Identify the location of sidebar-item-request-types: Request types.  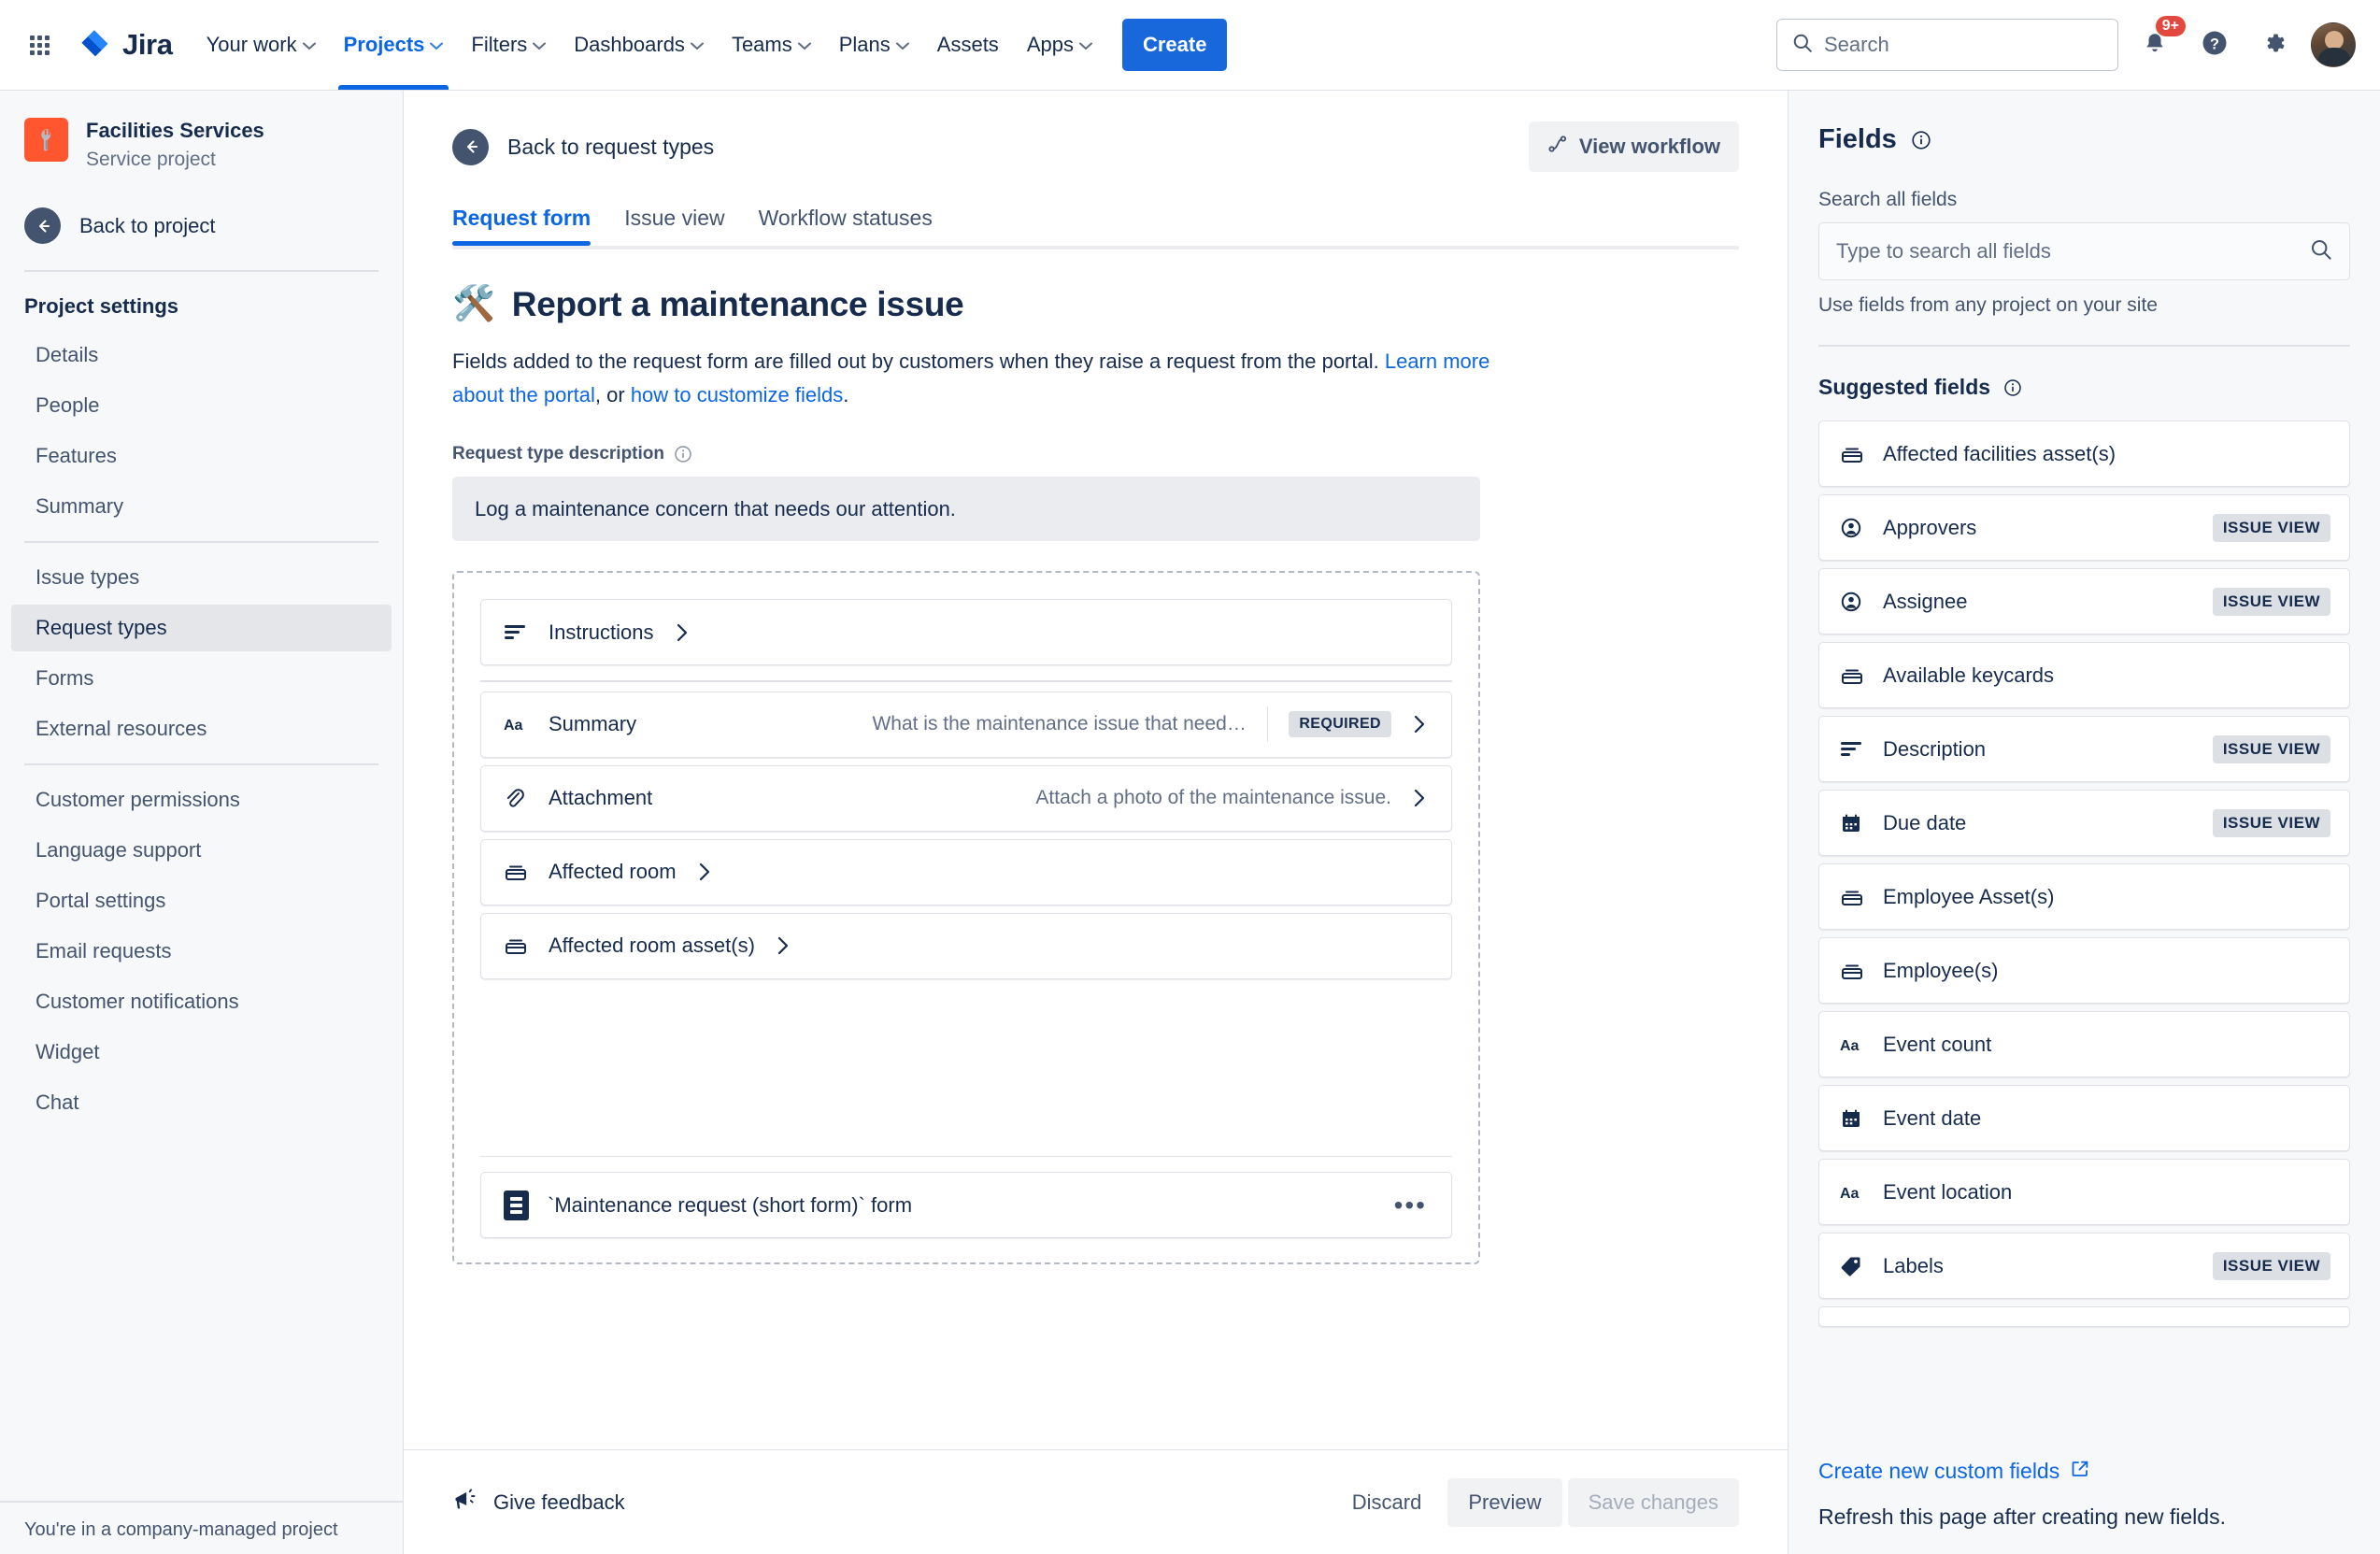
(201, 628).